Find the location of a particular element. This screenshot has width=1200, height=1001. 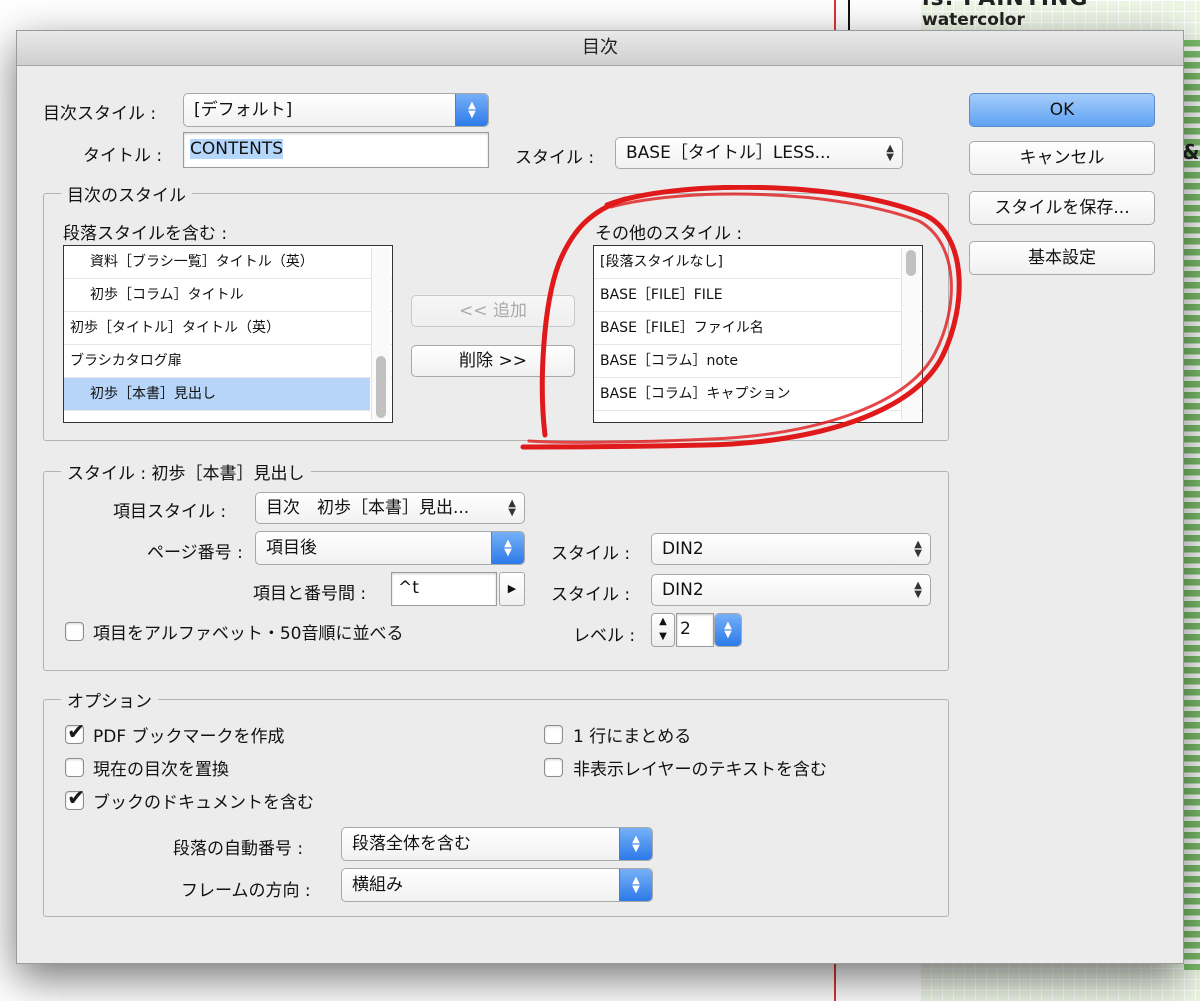

annotation-stroke is located at coordinates (741, 317).